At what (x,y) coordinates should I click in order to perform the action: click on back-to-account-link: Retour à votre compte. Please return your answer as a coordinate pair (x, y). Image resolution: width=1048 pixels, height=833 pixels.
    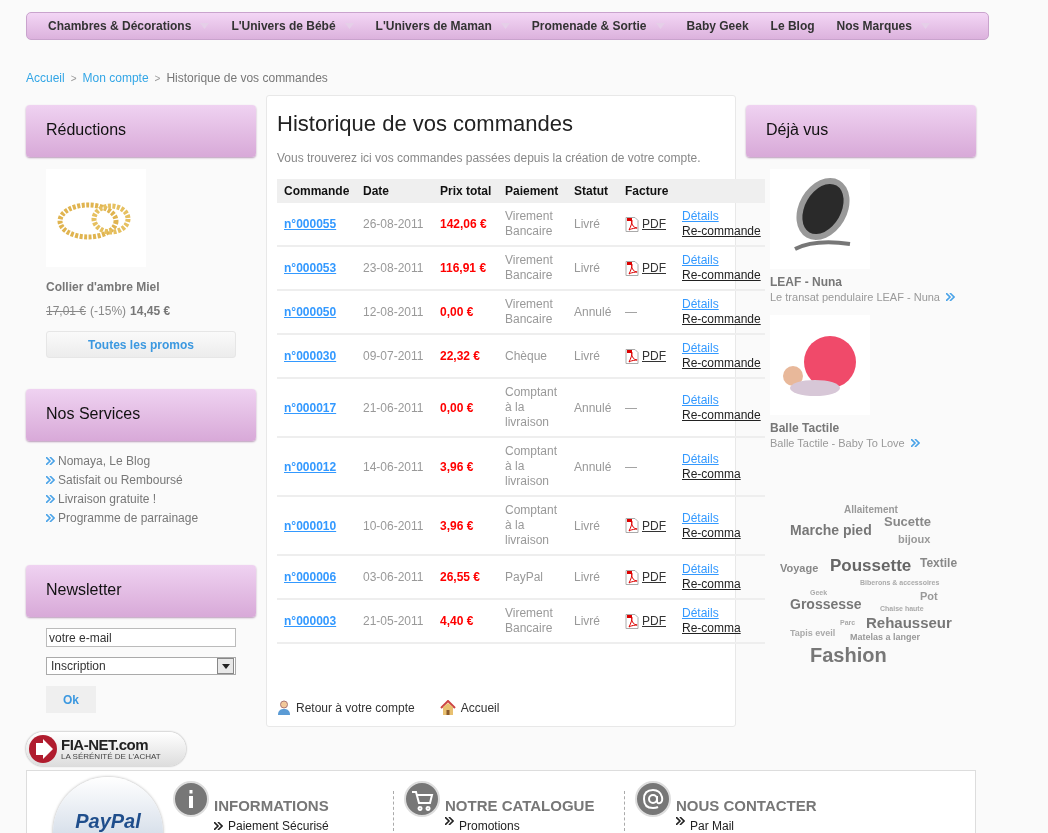
    Looking at the image, I should click on (355, 707).